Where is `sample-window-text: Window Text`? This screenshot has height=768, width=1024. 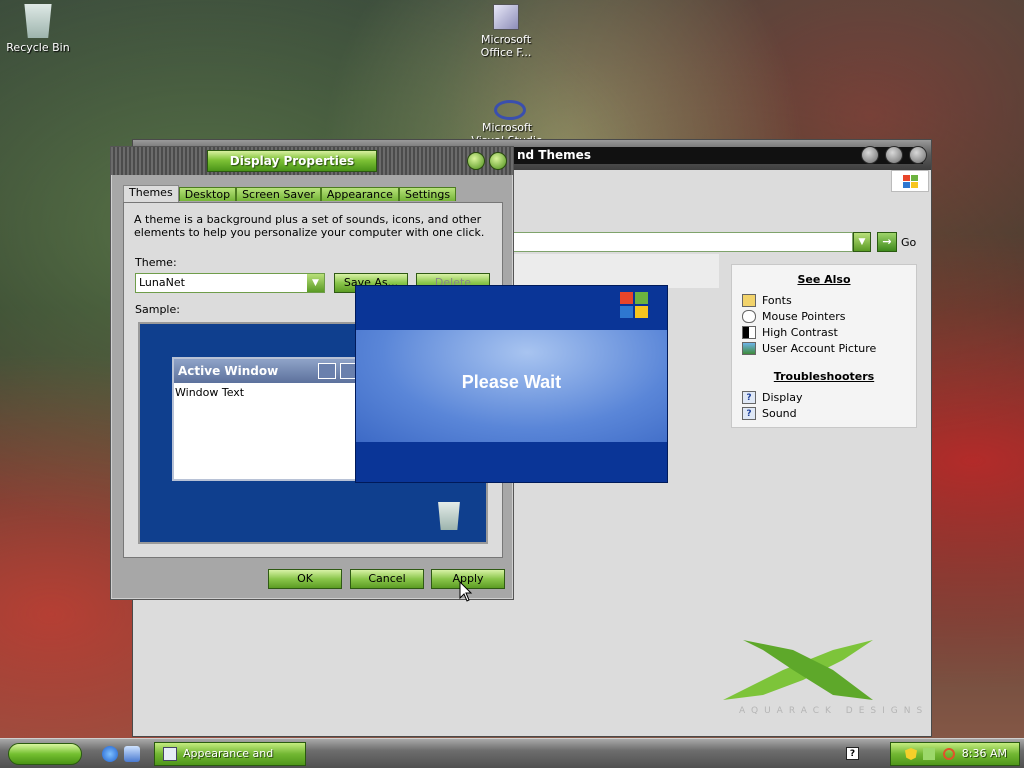 sample-window-text: Window Text is located at coordinates (210, 392).